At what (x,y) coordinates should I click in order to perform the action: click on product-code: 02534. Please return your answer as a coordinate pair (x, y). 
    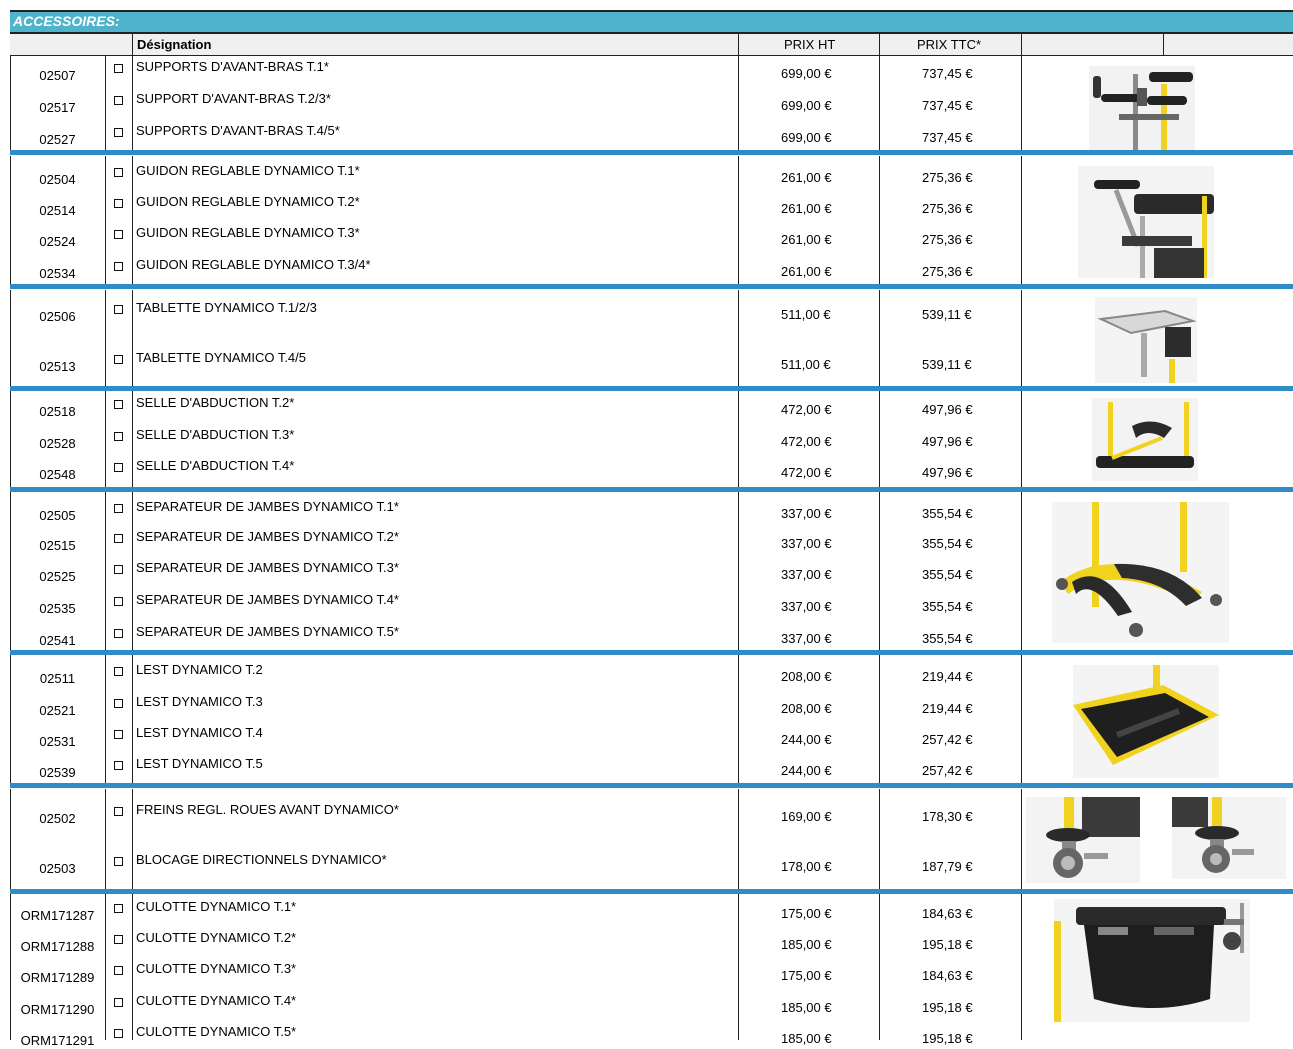
    Looking at the image, I should click on (57, 273).